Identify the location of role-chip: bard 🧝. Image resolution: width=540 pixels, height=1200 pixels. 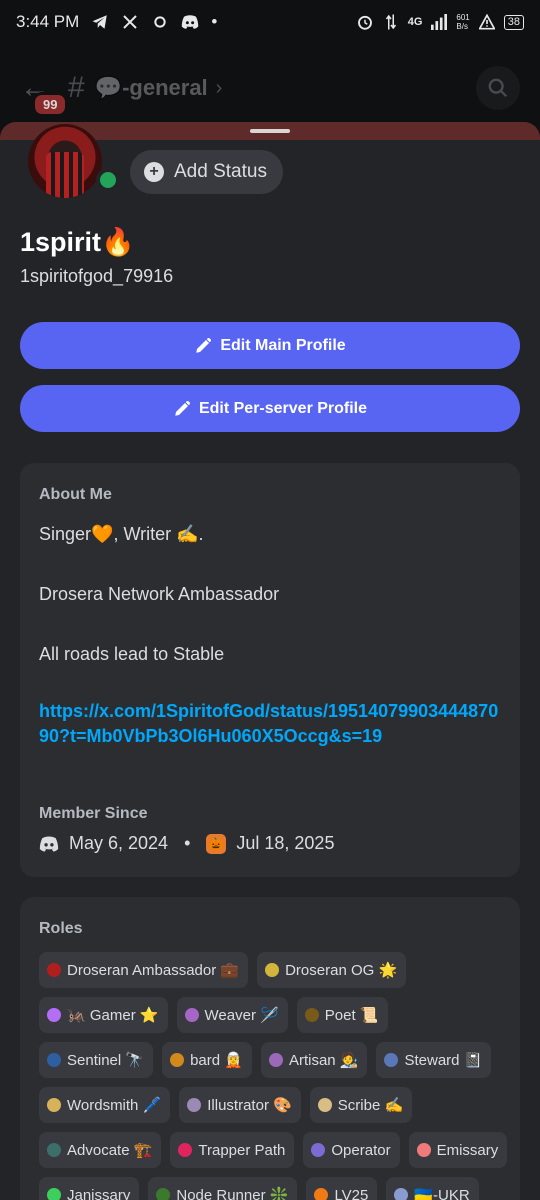
(207, 1060).